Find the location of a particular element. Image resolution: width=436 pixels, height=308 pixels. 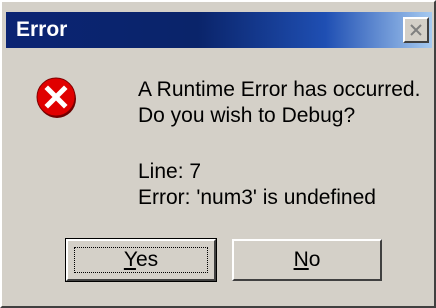

error-icon is located at coordinates (56, 97).